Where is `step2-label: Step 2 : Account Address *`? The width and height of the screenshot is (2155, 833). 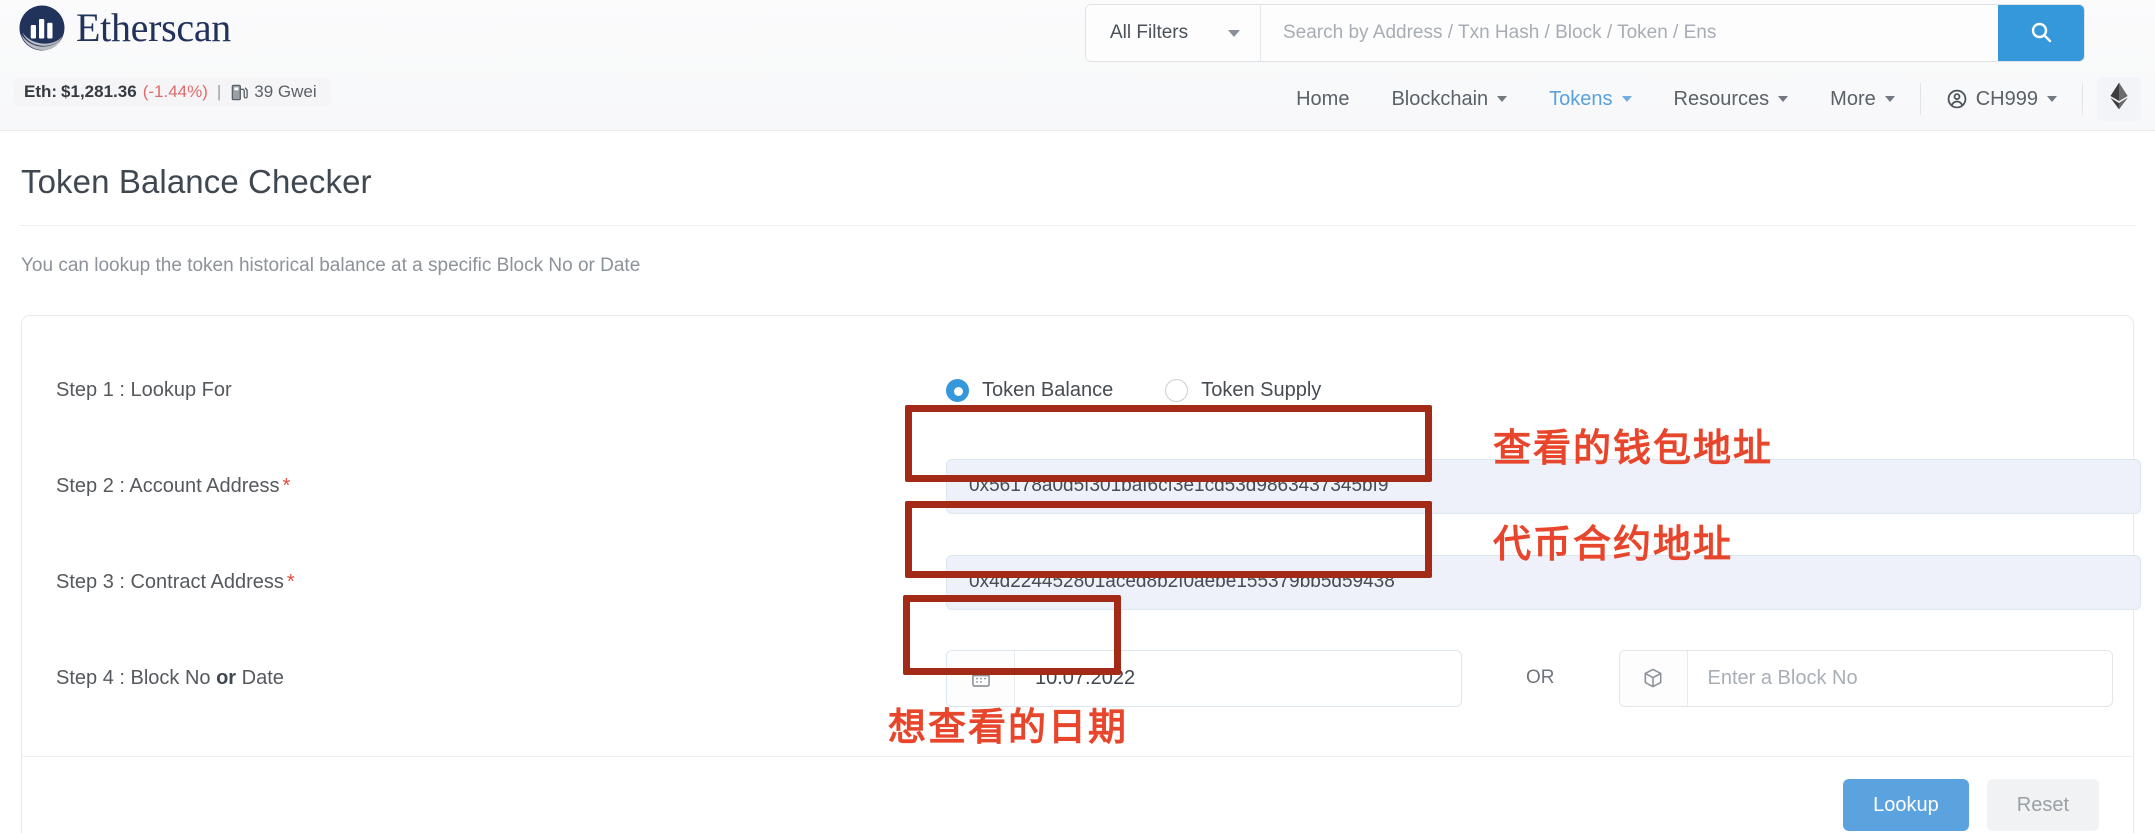
step2-label: Step 2 : Account Address * is located at coordinates (501, 486).